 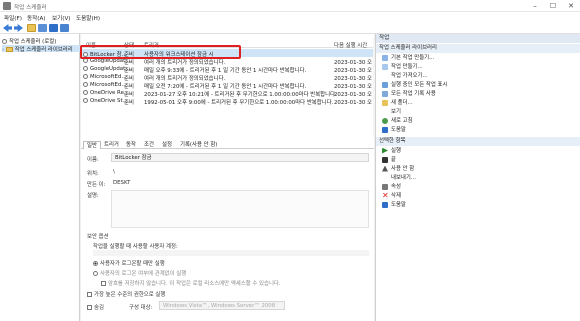 What do you see at coordinates (385, 150) in the screenshot?
I see `run-icon` at bounding box center [385, 150].